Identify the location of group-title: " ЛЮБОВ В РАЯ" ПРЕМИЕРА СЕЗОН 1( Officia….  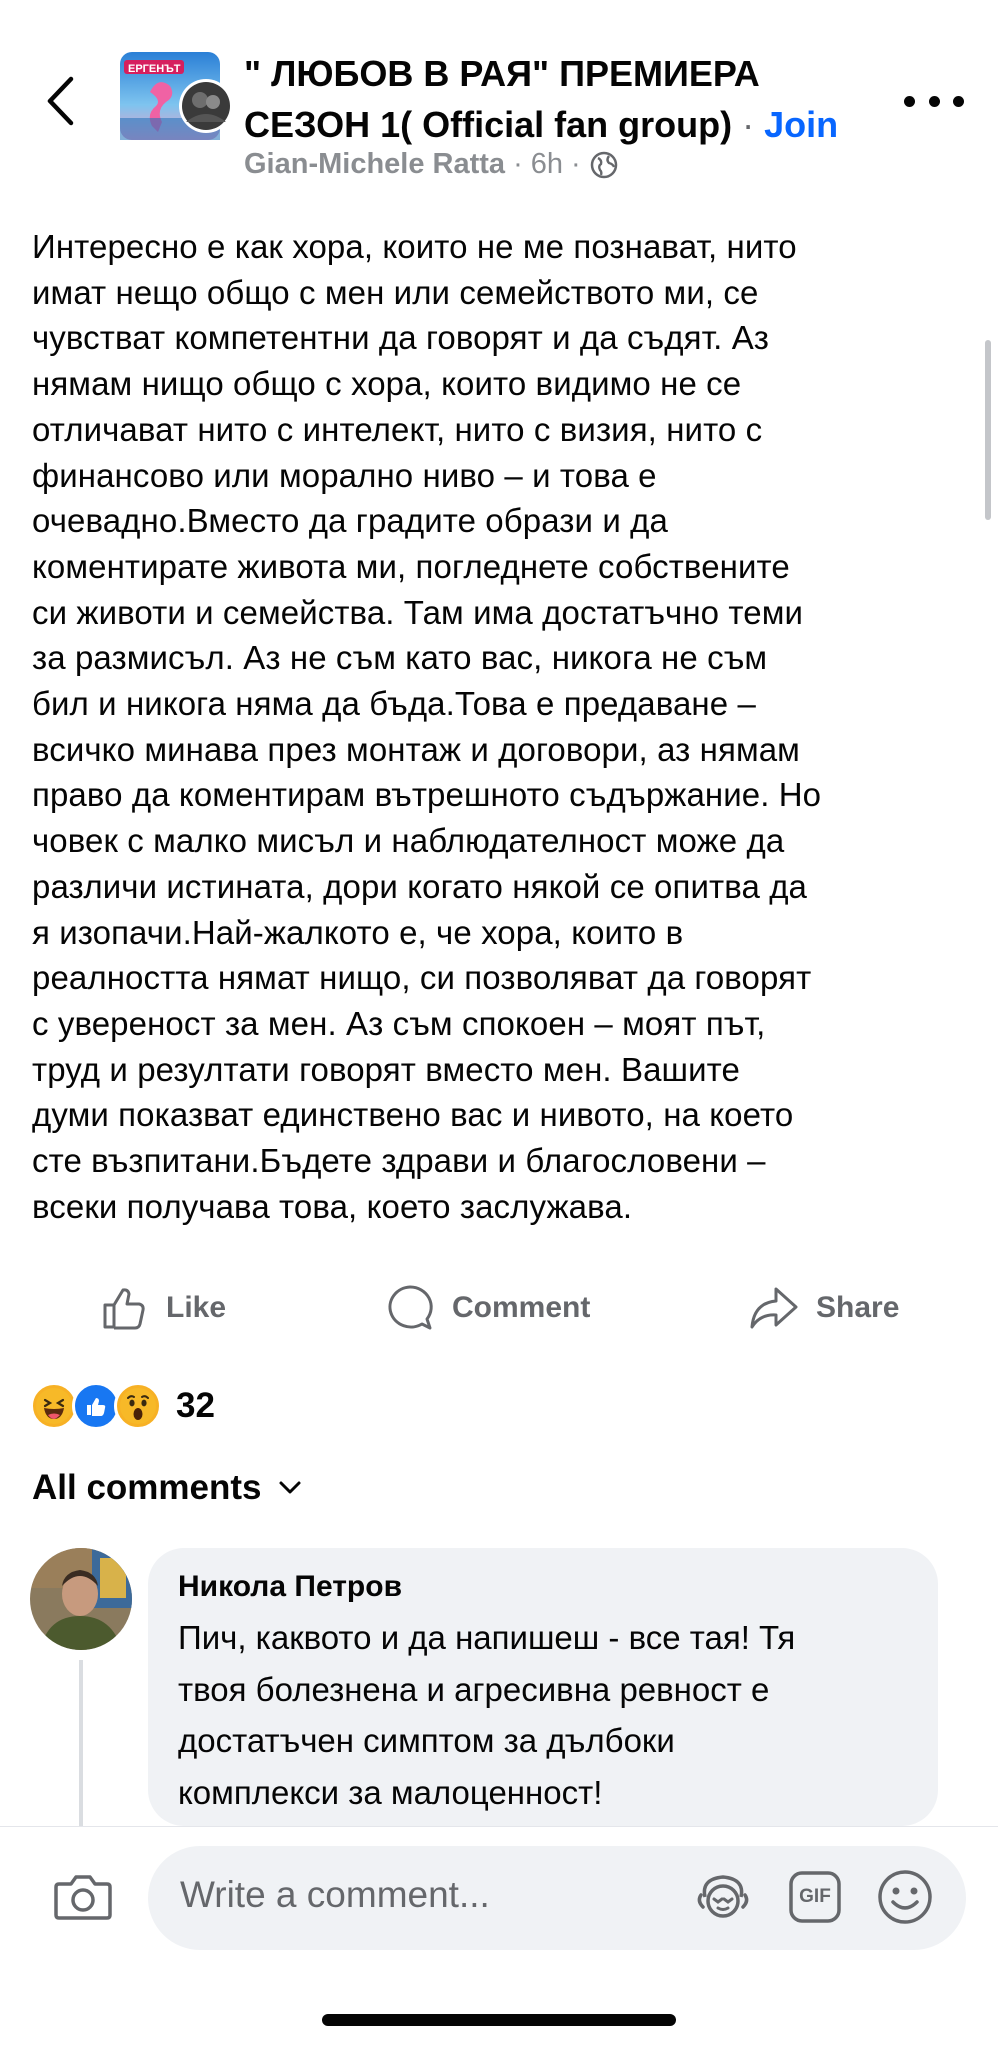
(564, 99).